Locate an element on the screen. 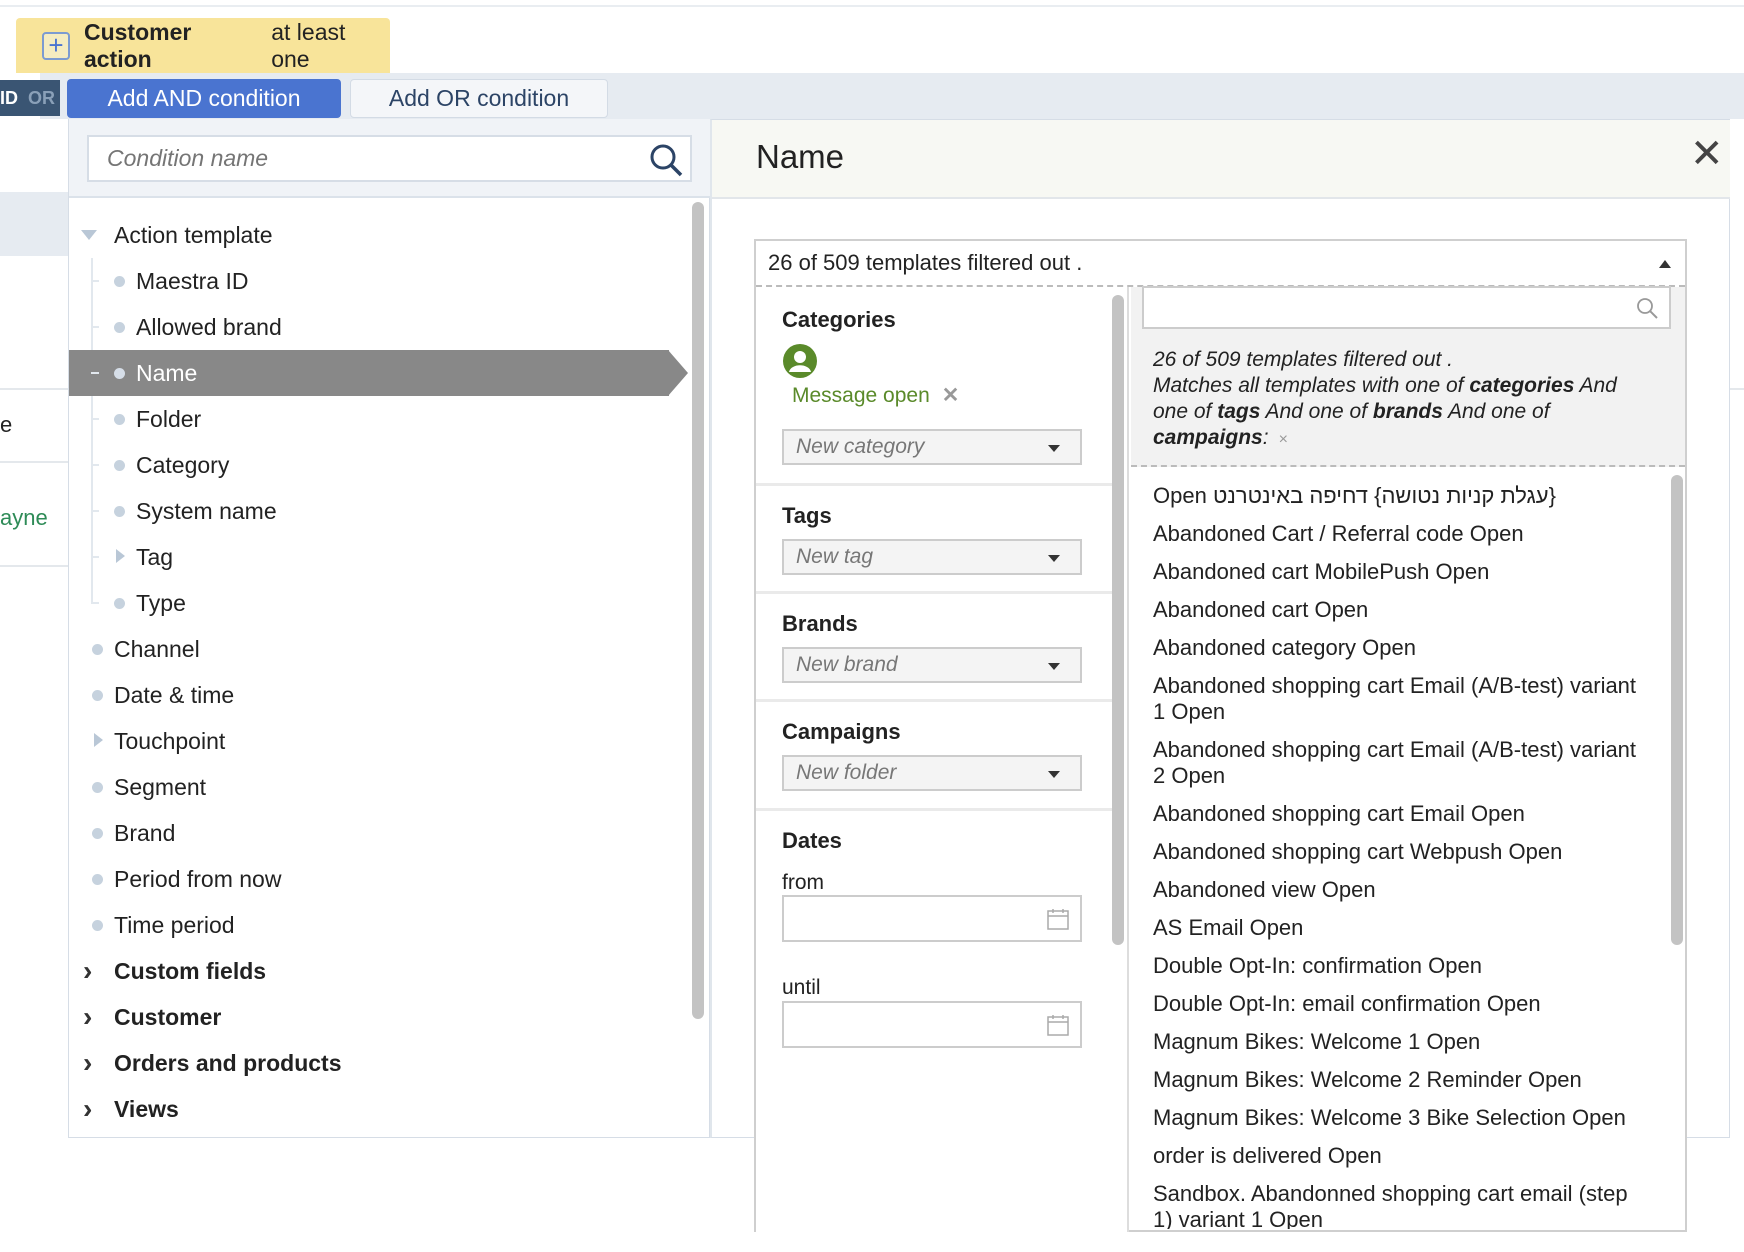 This screenshot has height=1252, width=1744. tree-item: Folder is located at coordinates (369, 419).